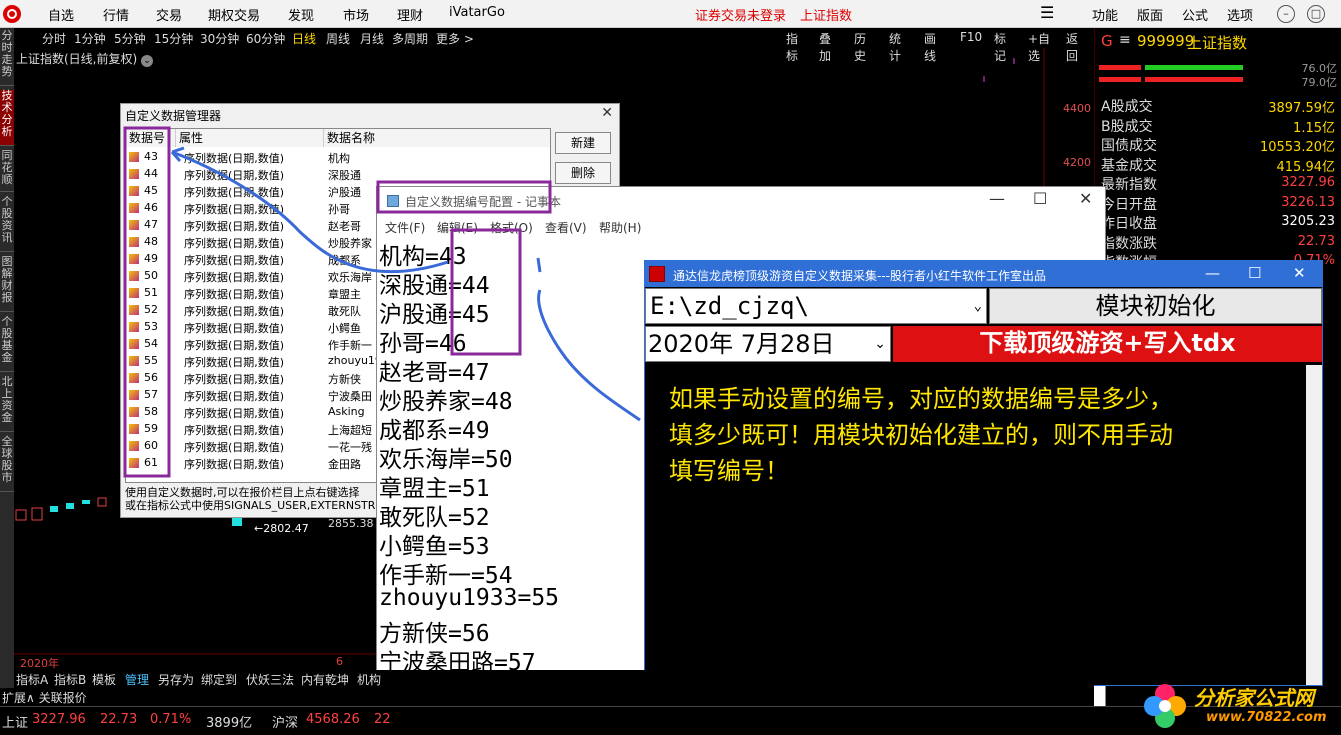 This screenshot has height=735, width=1341. What do you see at coordinates (1105, 14) in the screenshot?
I see `menu-gongneng: 功能` at bounding box center [1105, 14].